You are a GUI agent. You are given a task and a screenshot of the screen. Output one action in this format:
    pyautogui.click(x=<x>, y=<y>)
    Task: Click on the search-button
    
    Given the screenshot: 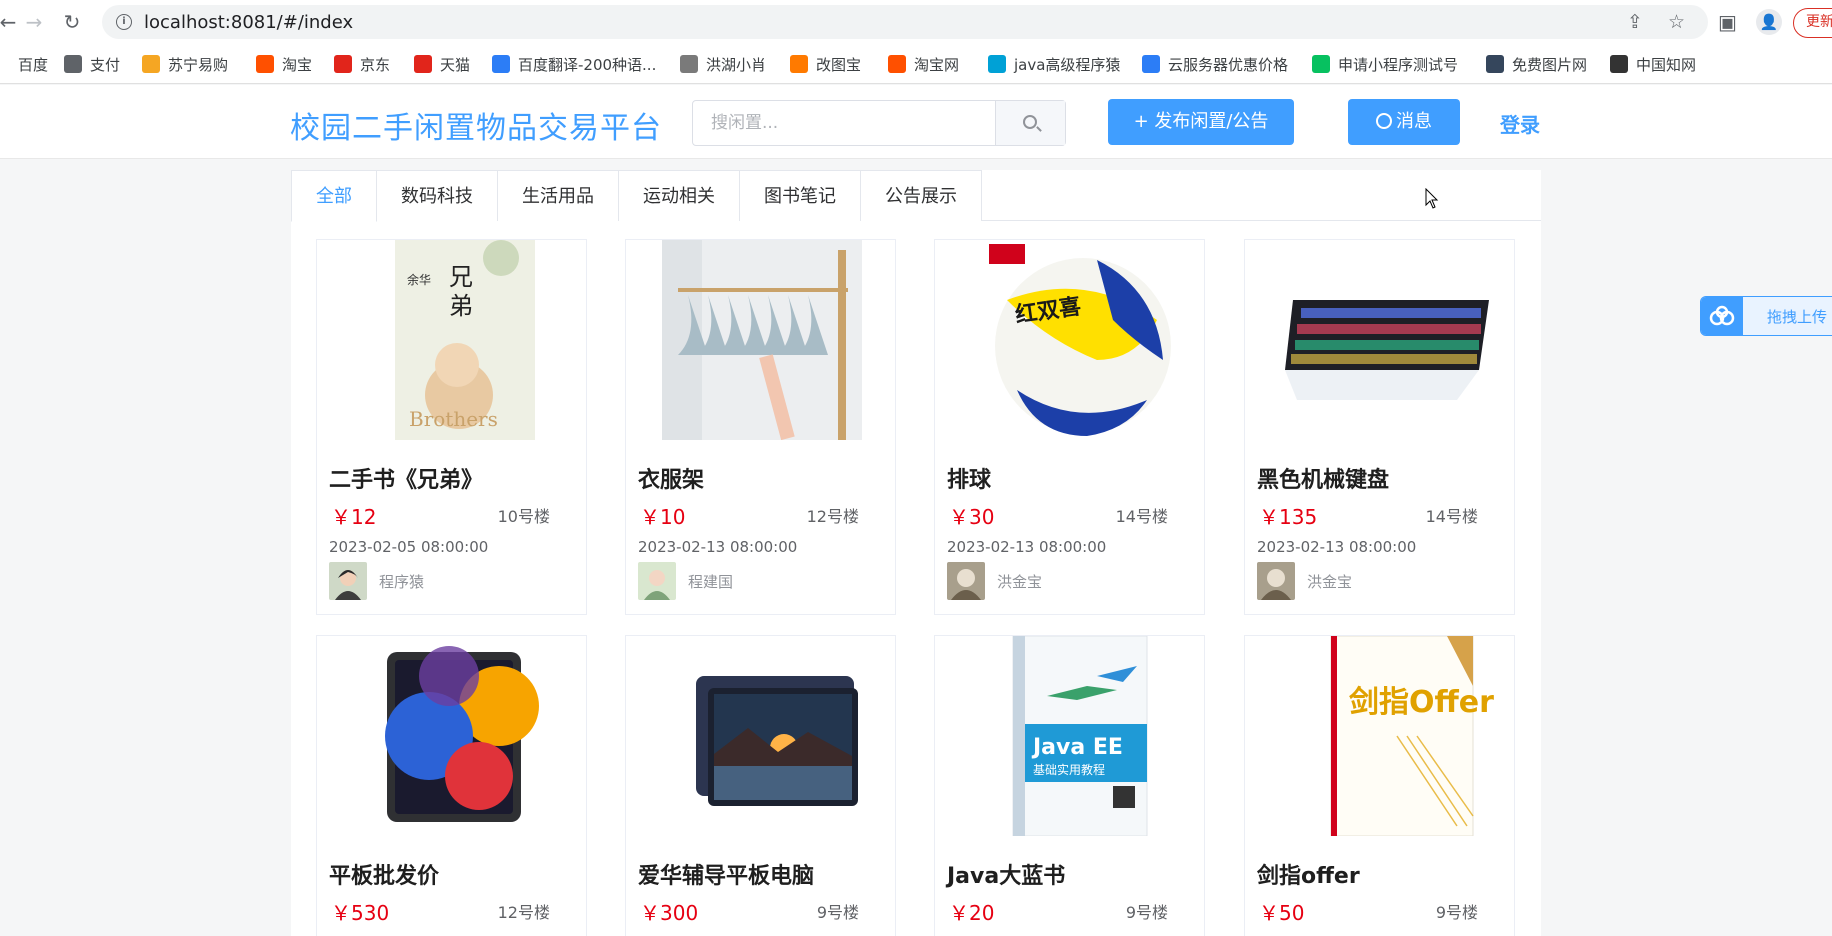 What is the action you would take?
    pyautogui.click(x=1030, y=123)
    